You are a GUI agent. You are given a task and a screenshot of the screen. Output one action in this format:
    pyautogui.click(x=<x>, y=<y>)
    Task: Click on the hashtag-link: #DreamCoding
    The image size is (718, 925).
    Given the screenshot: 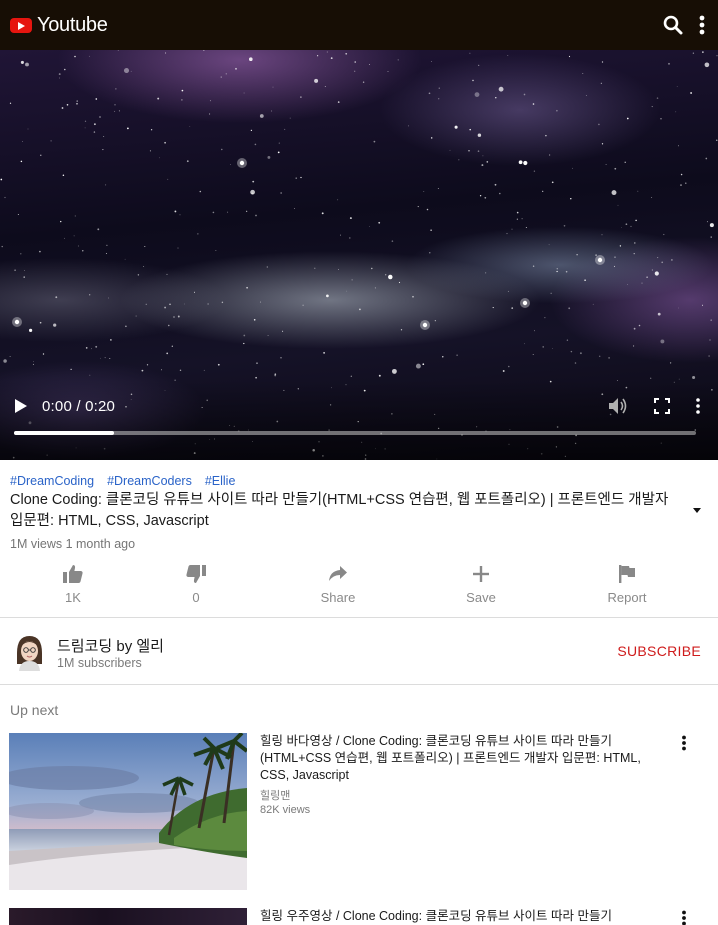 What is the action you would take?
    pyautogui.click(x=52, y=481)
    